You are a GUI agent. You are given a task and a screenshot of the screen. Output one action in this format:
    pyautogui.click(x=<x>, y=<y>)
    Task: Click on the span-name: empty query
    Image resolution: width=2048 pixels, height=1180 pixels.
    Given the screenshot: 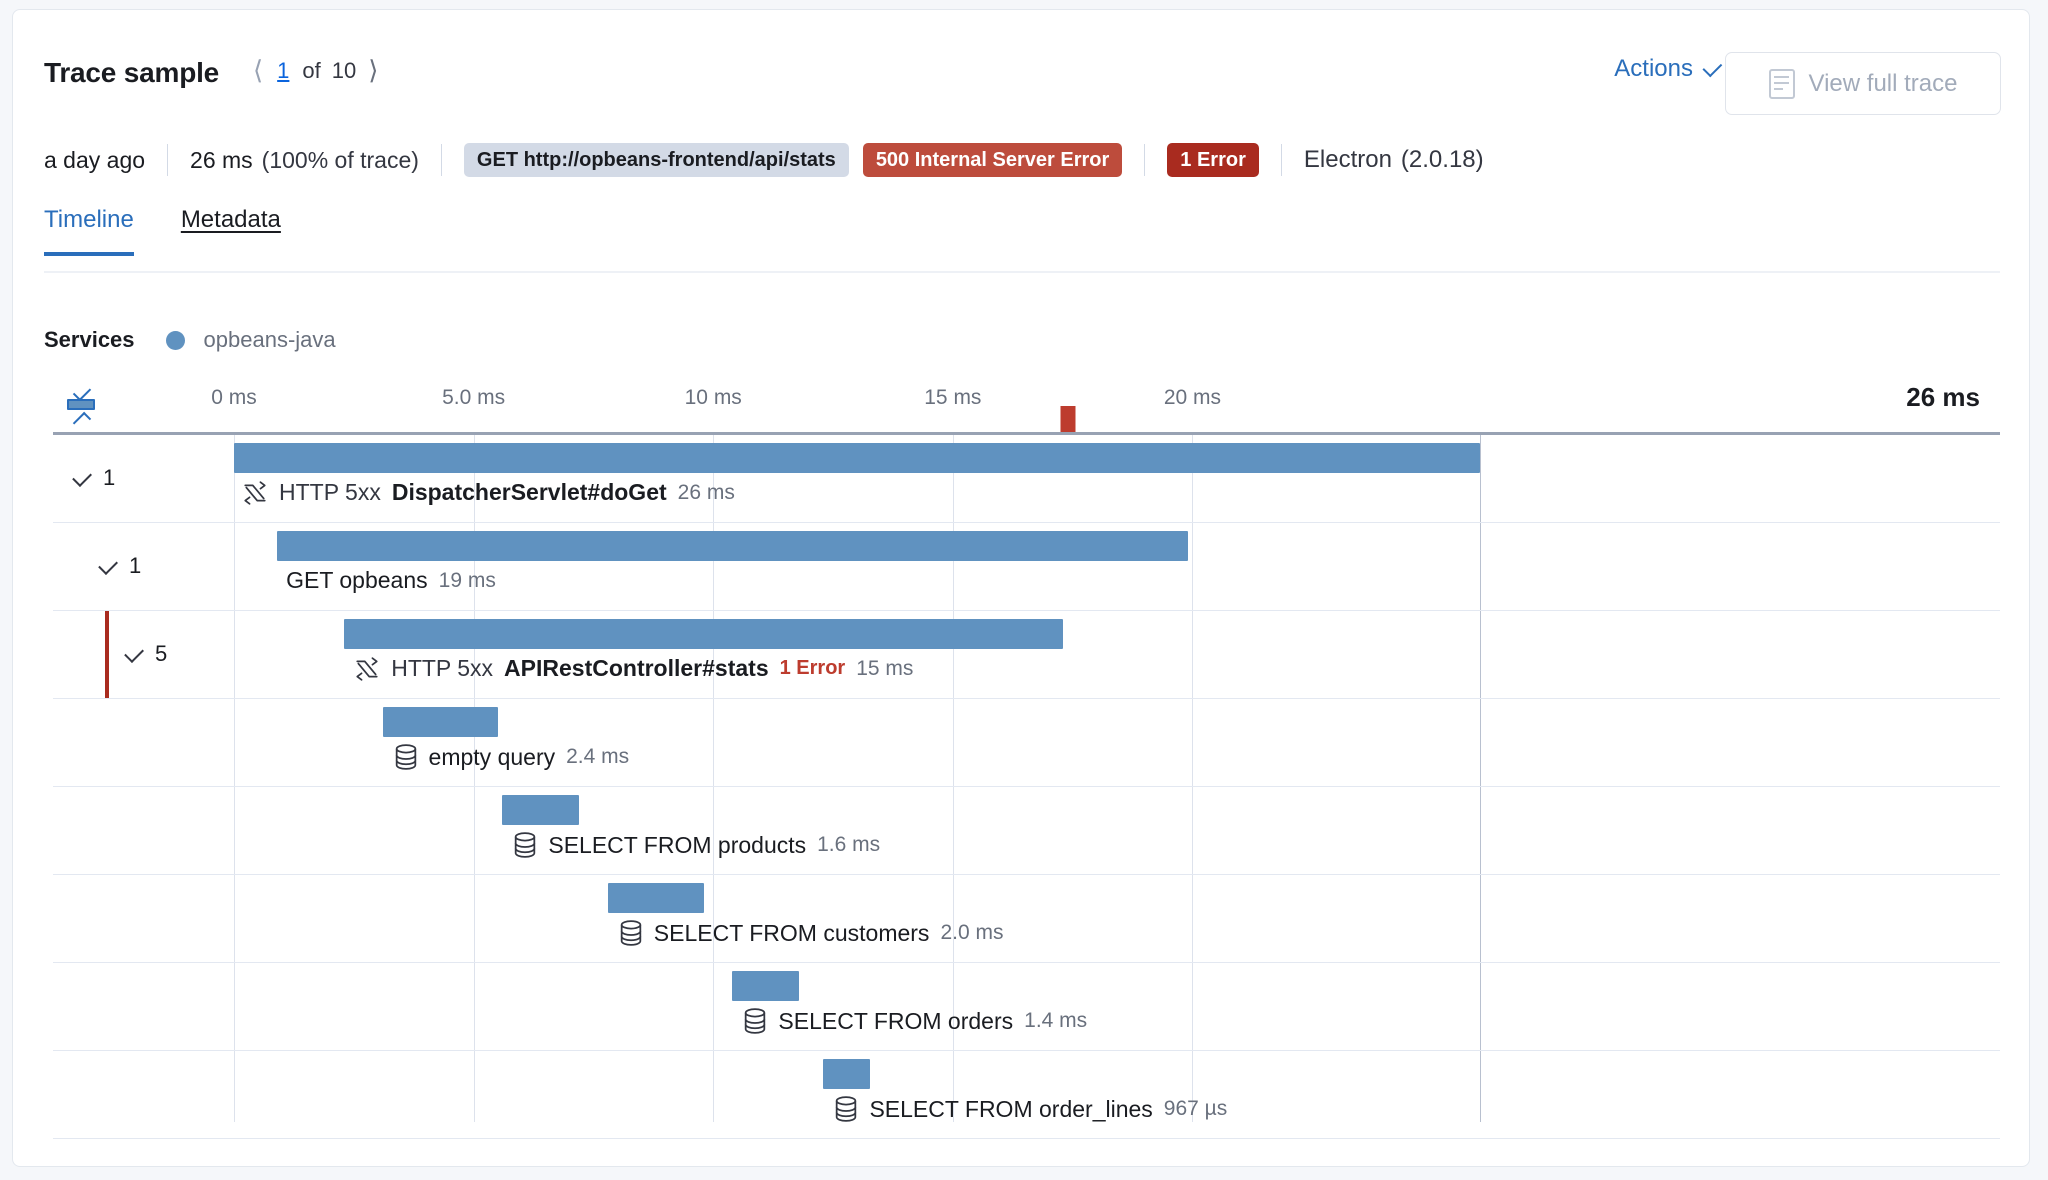 What is the action you would take?
    pyautogui.click(x=492, y=757)
    